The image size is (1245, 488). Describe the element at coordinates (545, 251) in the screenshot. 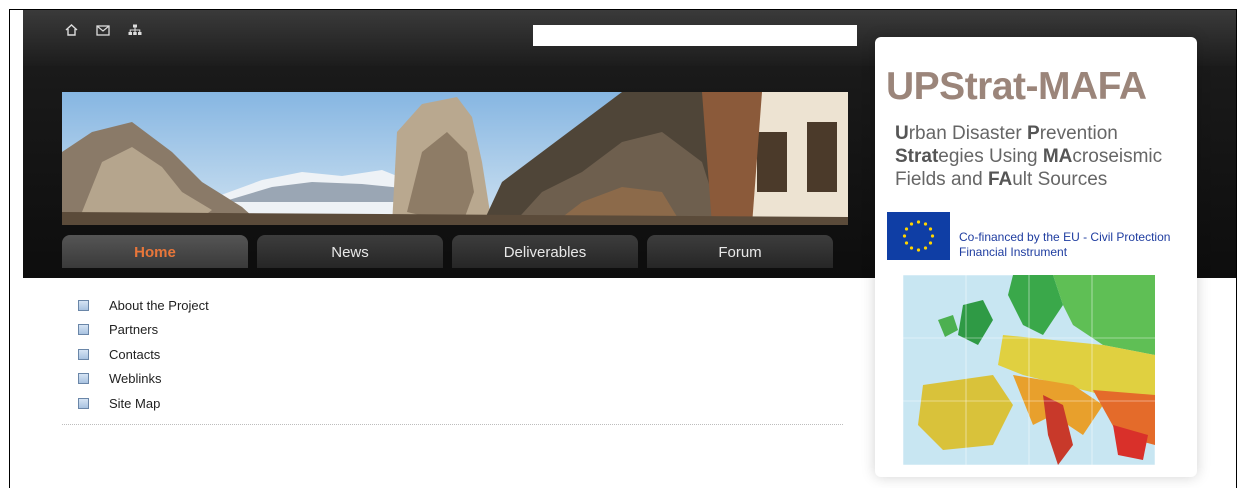

I see `tab-deliverables: Deliverables` at that location.